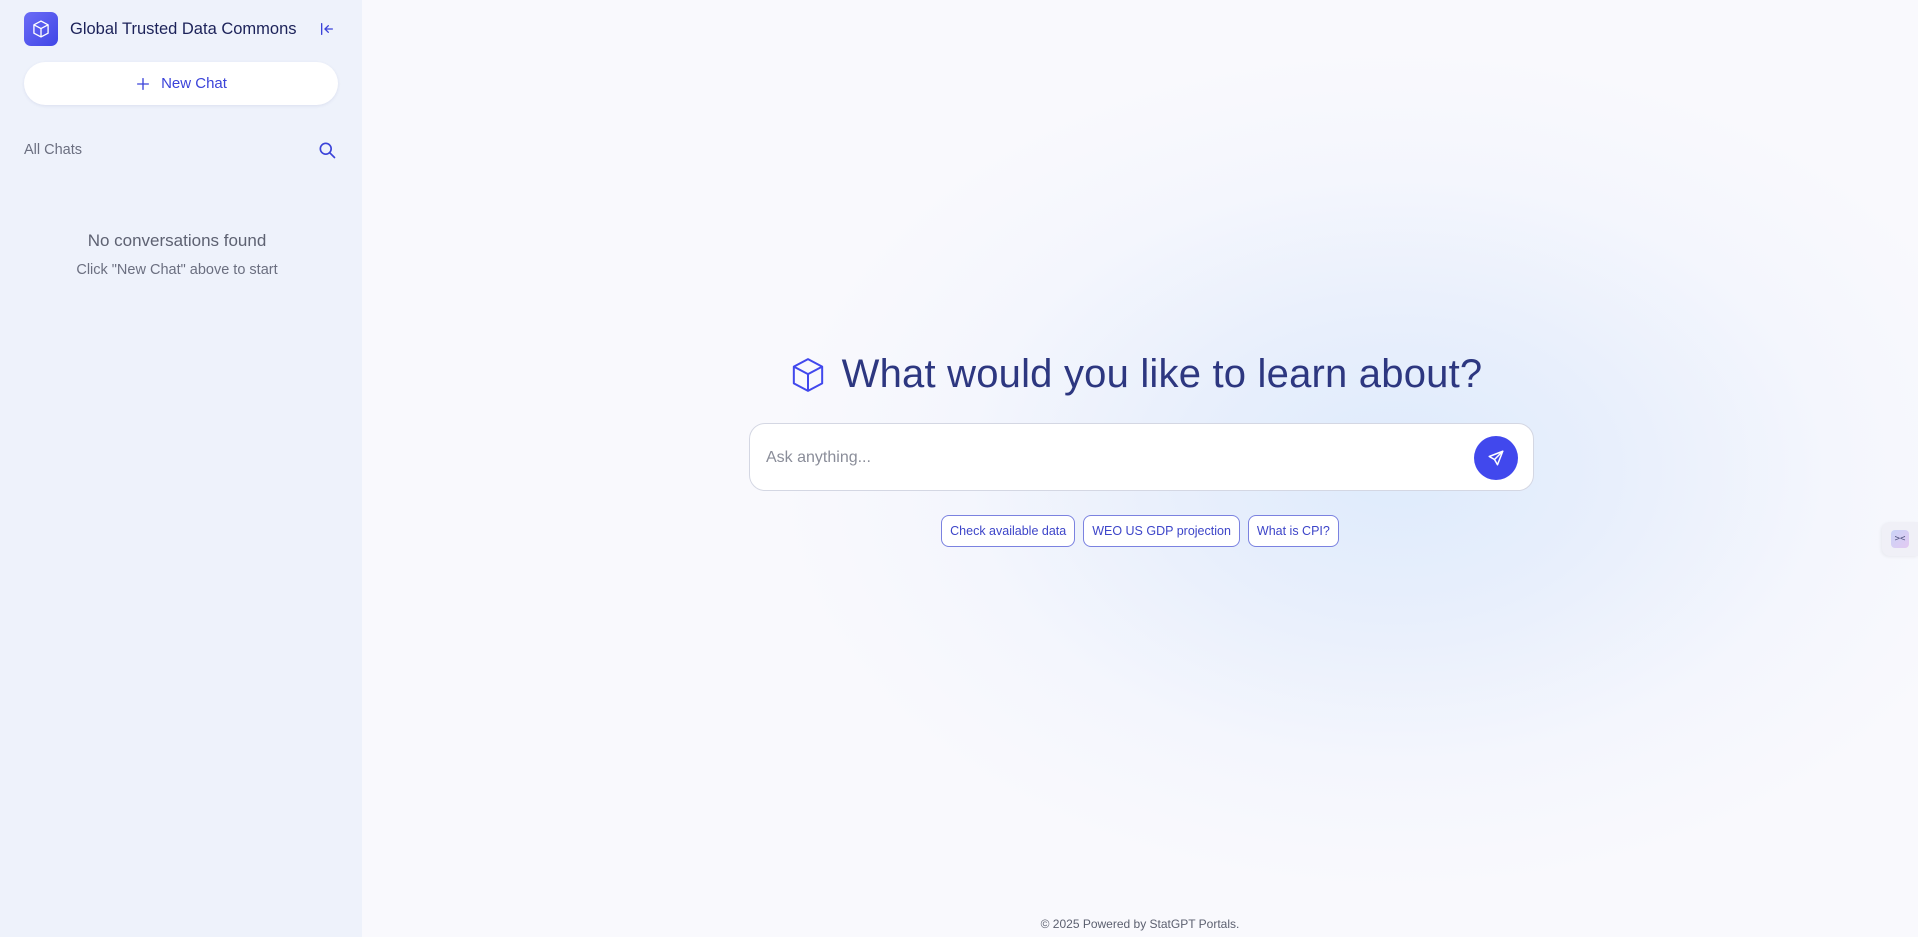 Image resolution: width=1918 pixels, height=937 pixels. I want to click on suggestion-chip: WEO US GDP projection, so click(1161, 531).